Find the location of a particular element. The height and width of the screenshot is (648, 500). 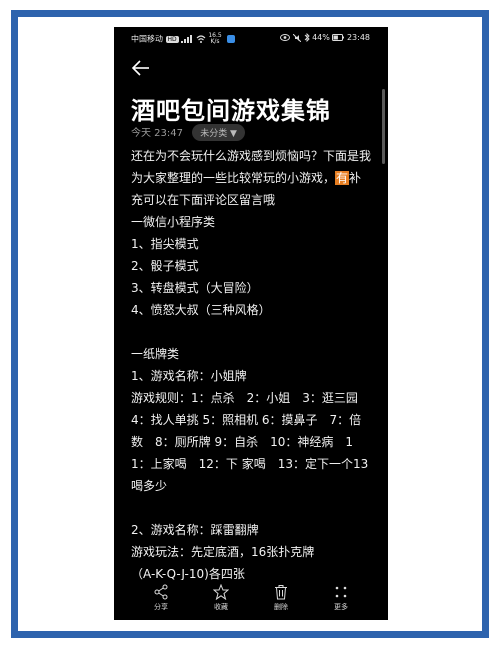

section-title-miniprogram: 一微信小程序类 is located at coordinates (173, 222).